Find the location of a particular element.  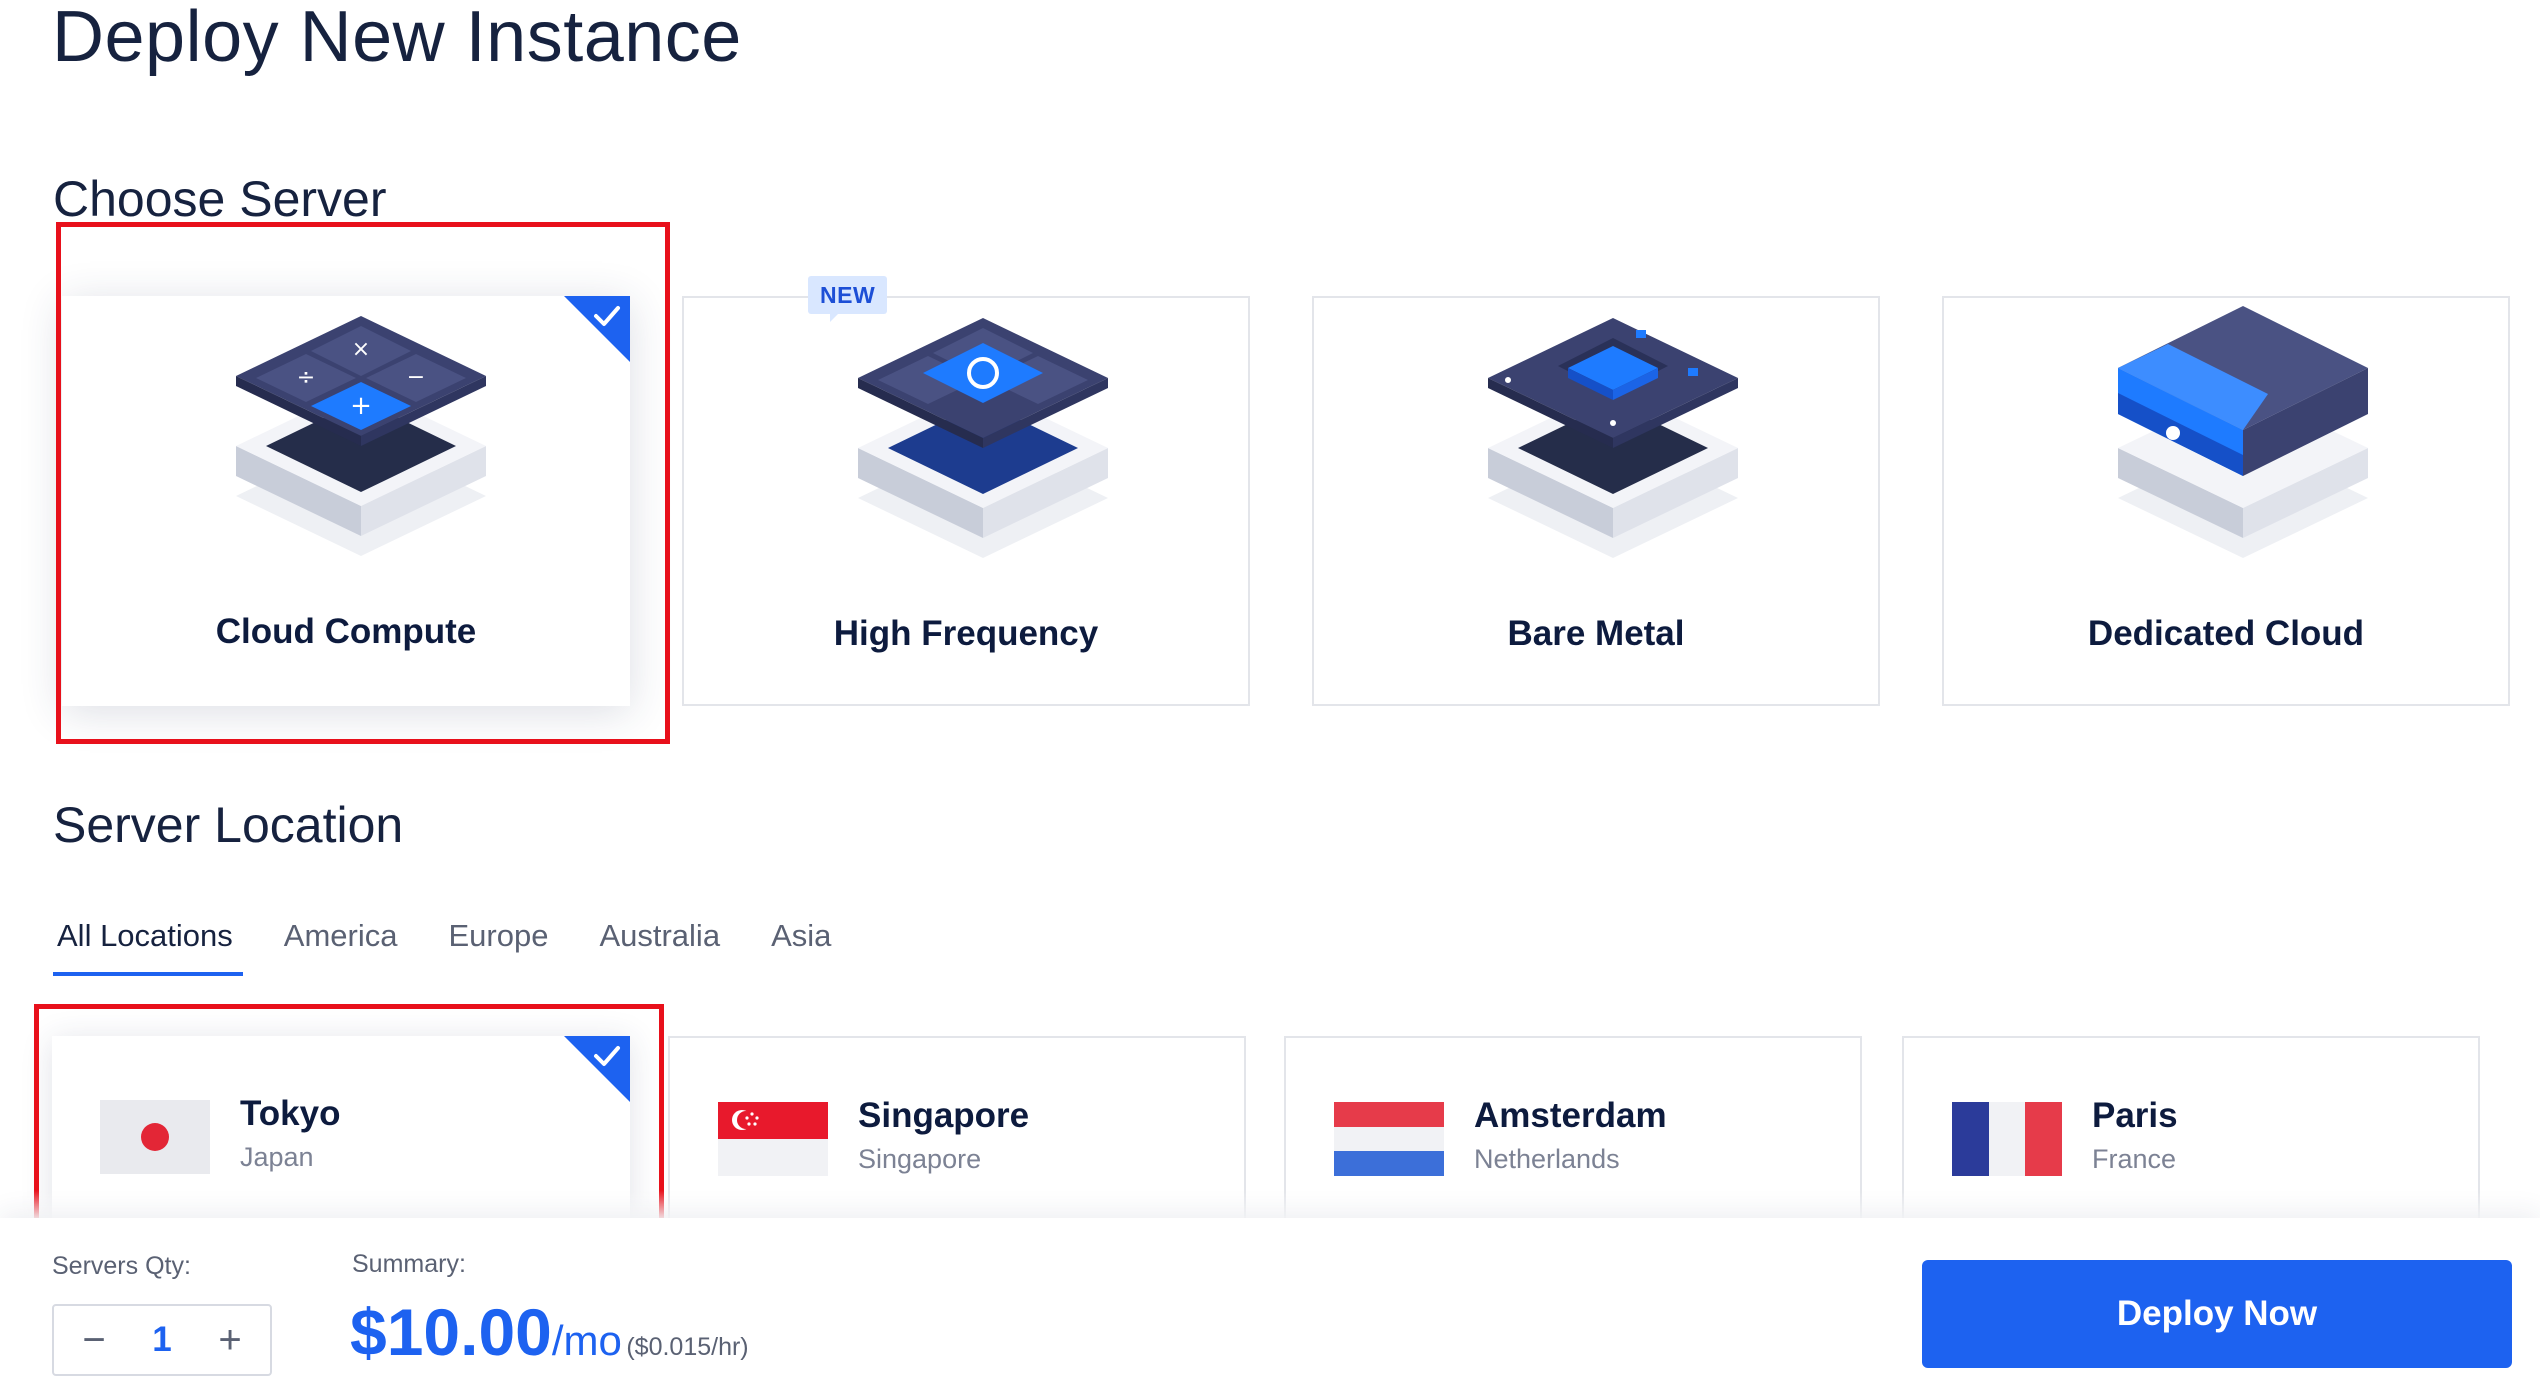

choose-server-title: Choose Server is located at coordinates (220, 199).